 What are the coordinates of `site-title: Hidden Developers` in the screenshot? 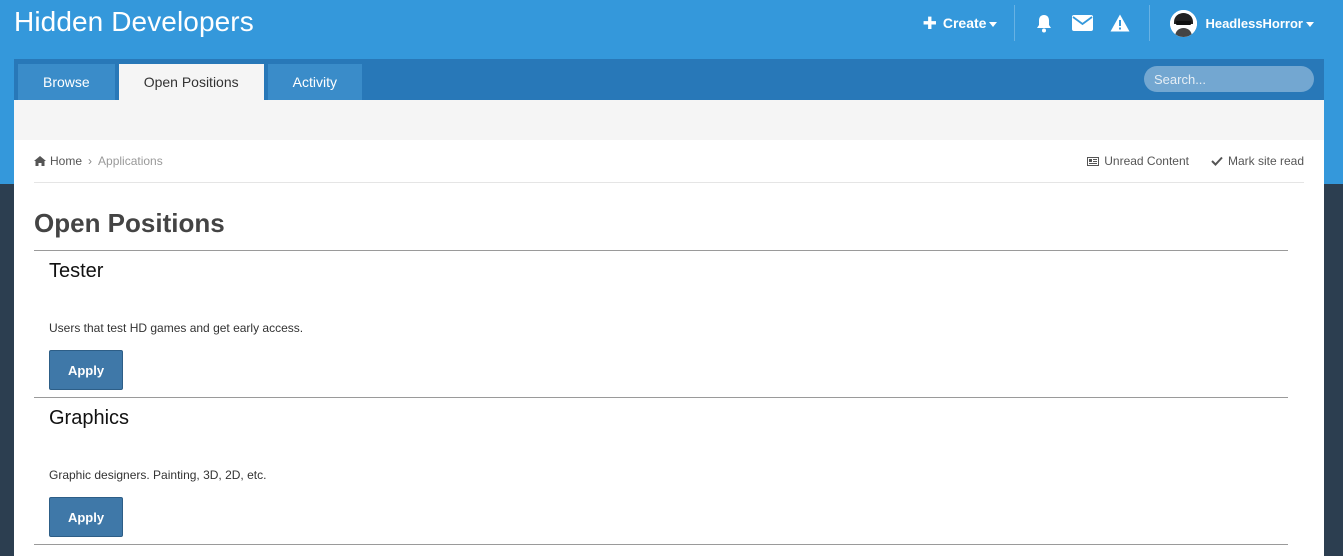 It's located at (134, 22).